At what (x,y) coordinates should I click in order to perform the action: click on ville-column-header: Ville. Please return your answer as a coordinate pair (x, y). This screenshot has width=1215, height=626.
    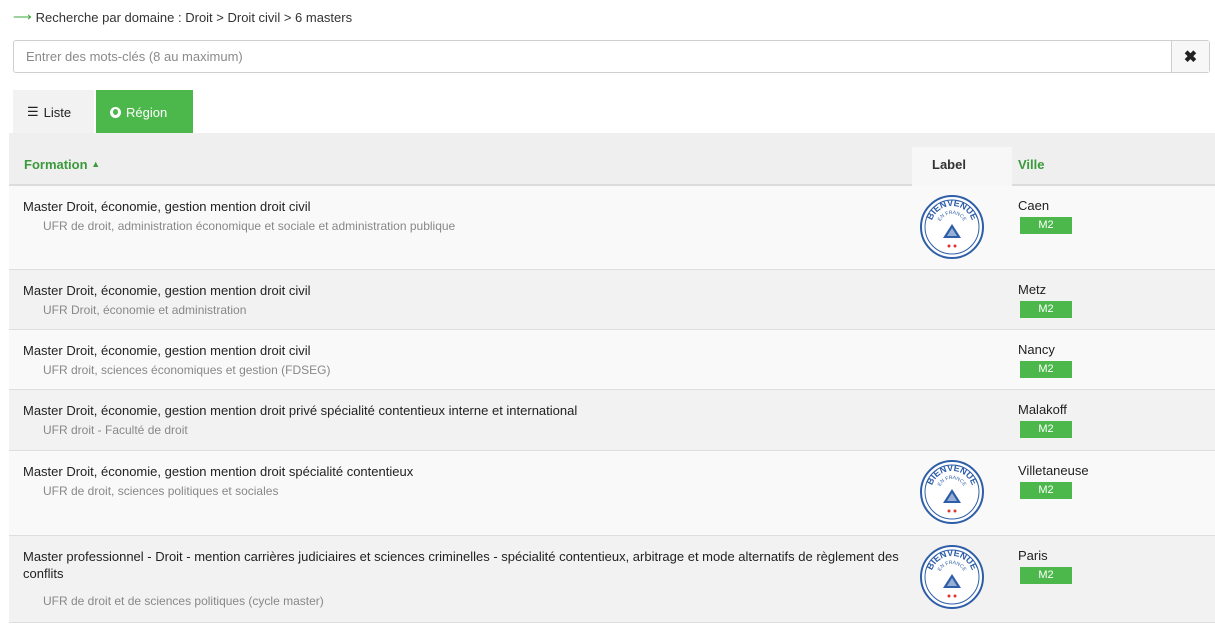
    Looking at the image, I should click on (1031, 164).